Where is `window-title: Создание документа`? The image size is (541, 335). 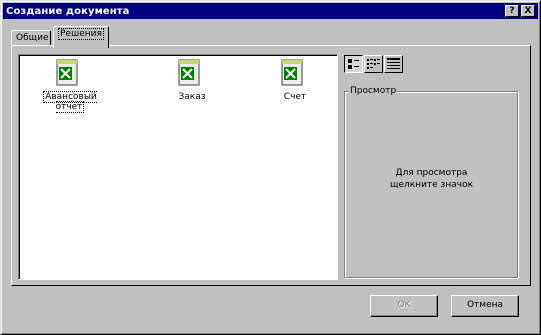
window-title: Создание документа is located at coordinates (68, 11).